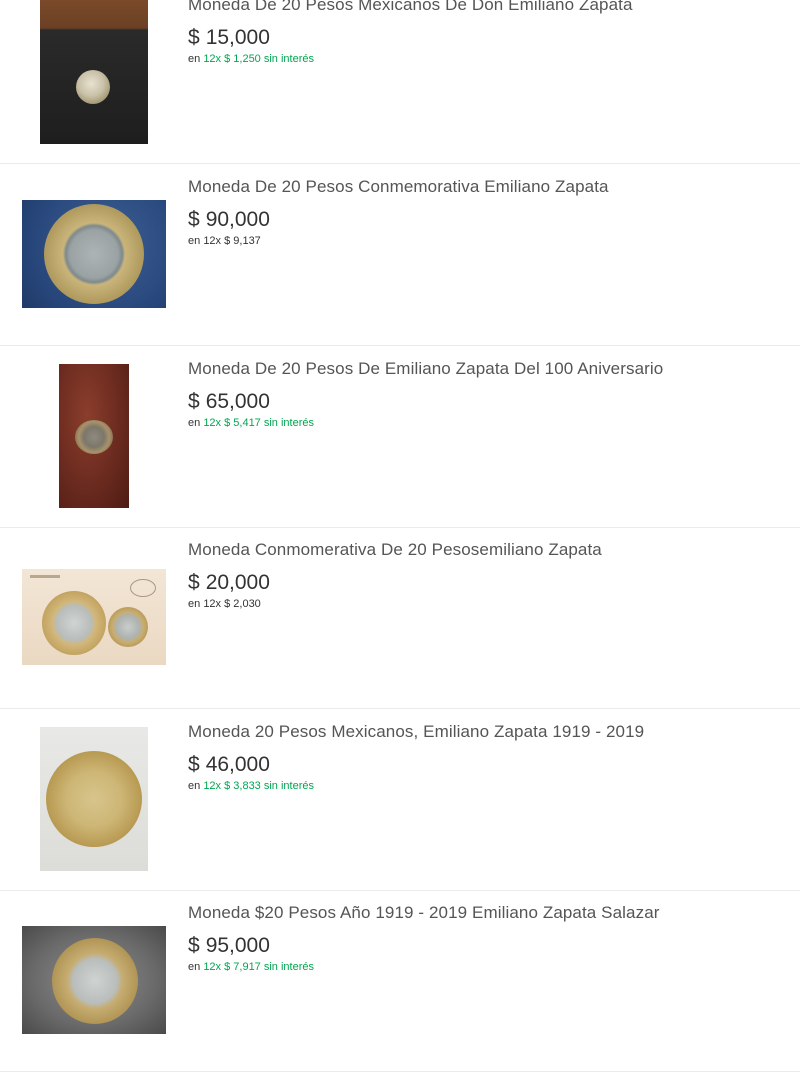 Image resolution: width=800 pixels, height=1077 pixels. I want to click on installments-info: en 12x $ 1,250 sin interés, so click(486, 59).